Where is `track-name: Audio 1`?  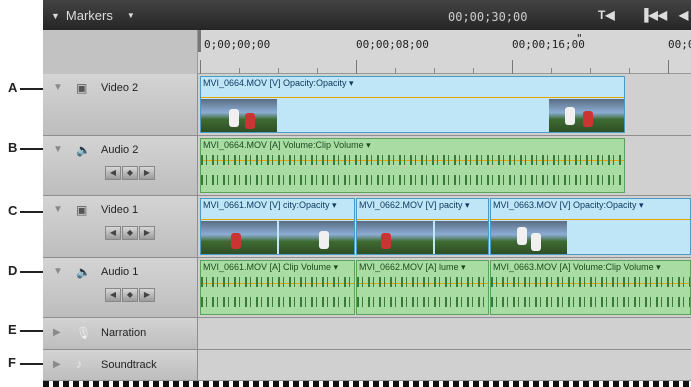 track-name: Audio 1 is located at coordinates (120, 272).